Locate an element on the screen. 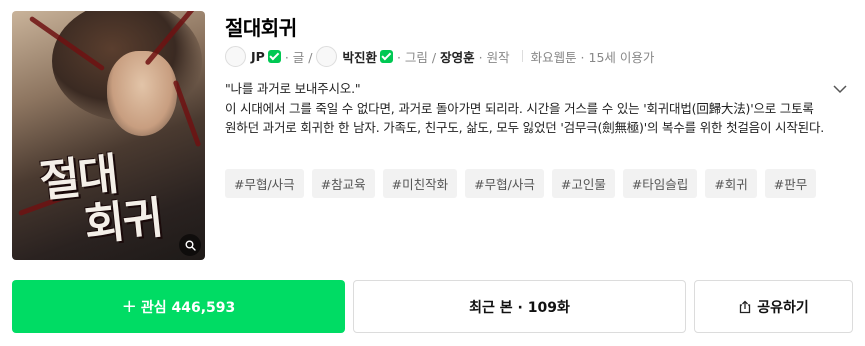 Image resolution: width=865 pixels, height=346 pixels. tag-chip: #참교육 is located at coordinates (343, 183).